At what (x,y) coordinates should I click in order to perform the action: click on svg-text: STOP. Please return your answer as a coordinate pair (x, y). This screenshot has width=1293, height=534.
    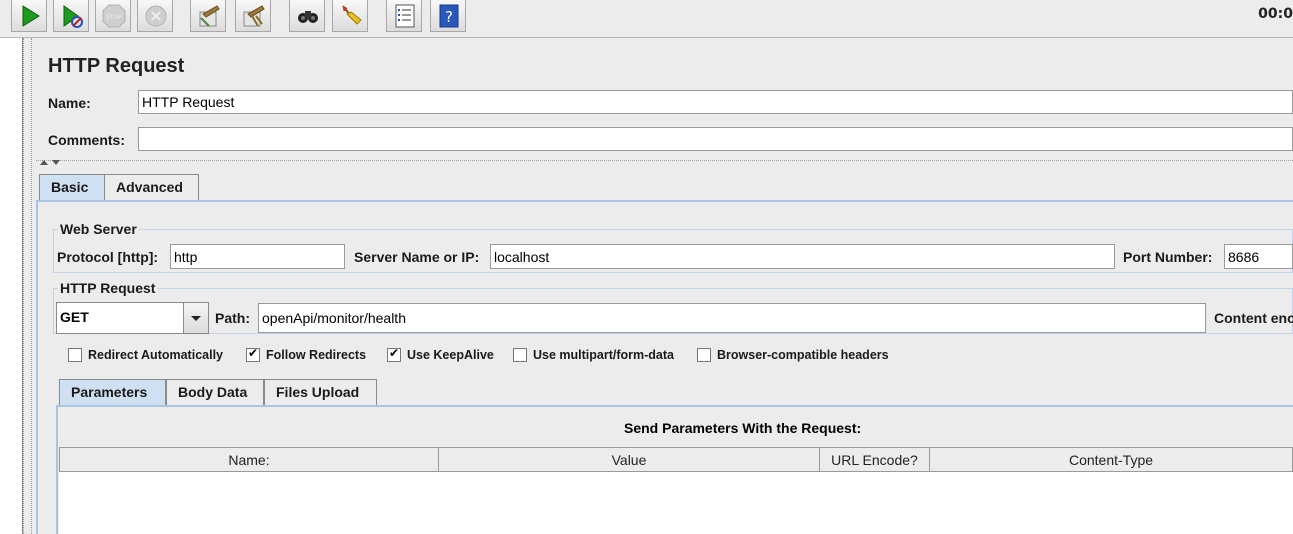
    Looking at the image, I should click on (114, 17).